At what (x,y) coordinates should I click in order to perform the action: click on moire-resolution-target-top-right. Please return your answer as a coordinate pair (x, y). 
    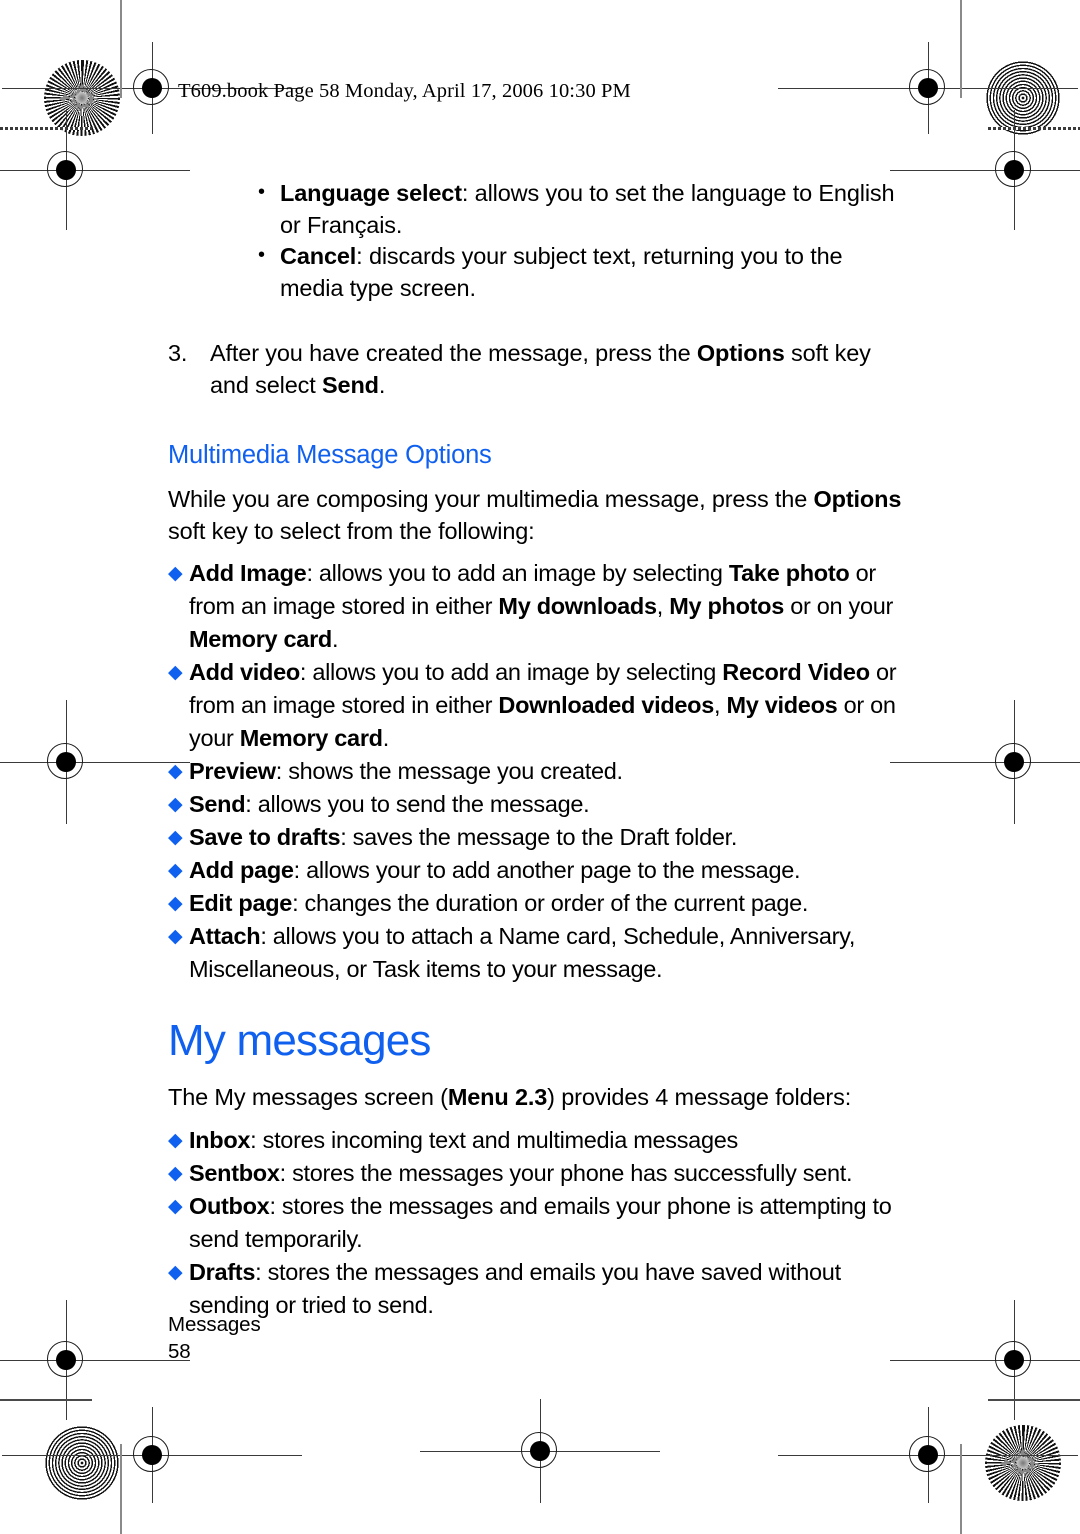
    Looking at the image, I should click on (1023, 98).